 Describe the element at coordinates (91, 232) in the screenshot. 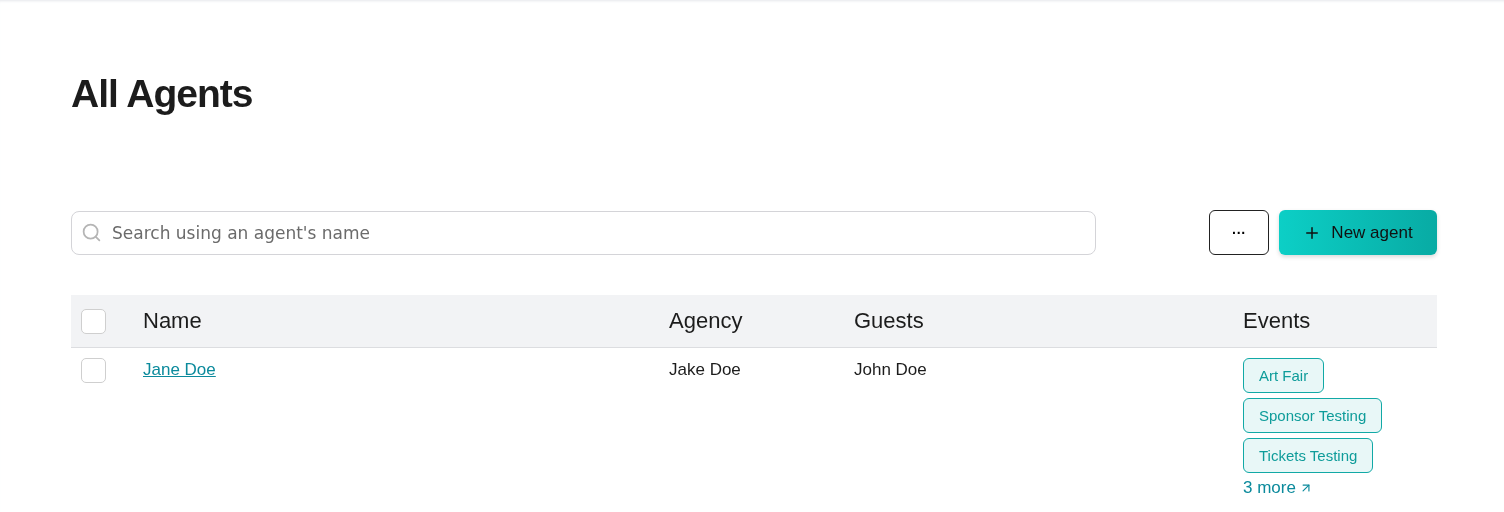

I see `search-icon` at that location.